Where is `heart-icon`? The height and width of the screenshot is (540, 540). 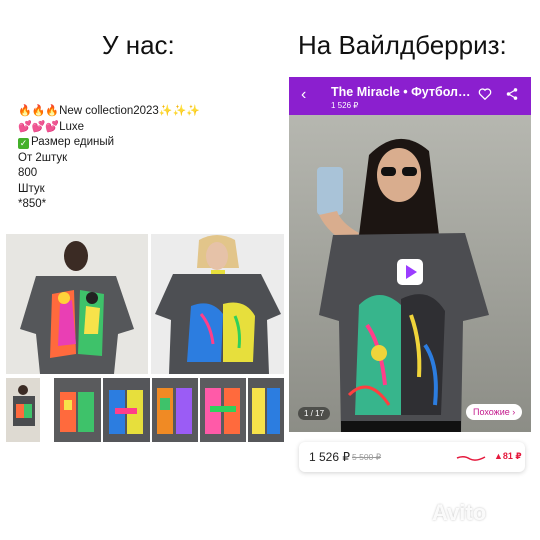 heart-icon is located at coordinates (485, 96).